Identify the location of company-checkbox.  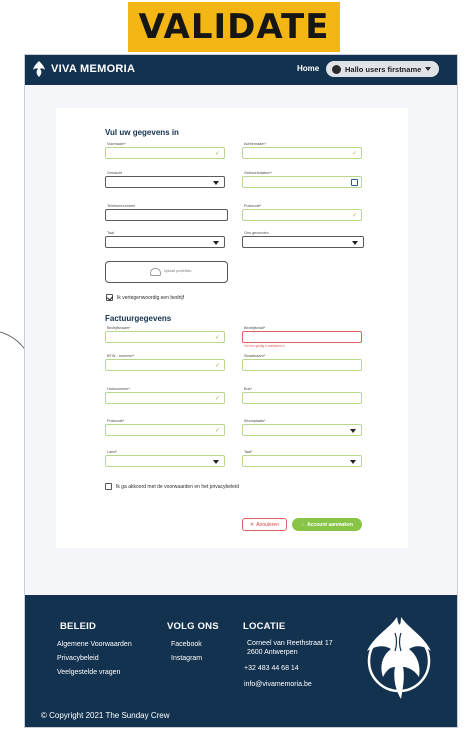
(109, 297).